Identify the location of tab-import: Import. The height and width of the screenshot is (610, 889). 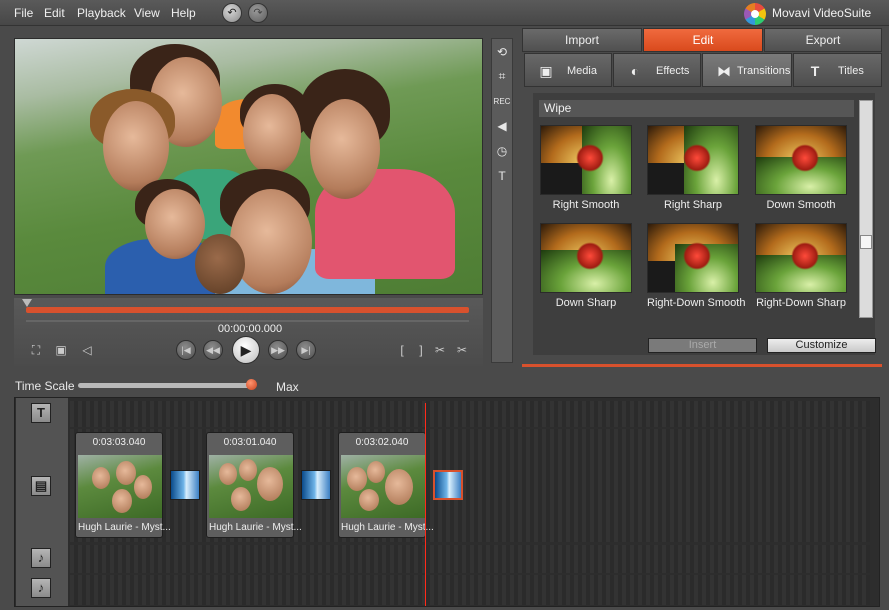
(582, 40).